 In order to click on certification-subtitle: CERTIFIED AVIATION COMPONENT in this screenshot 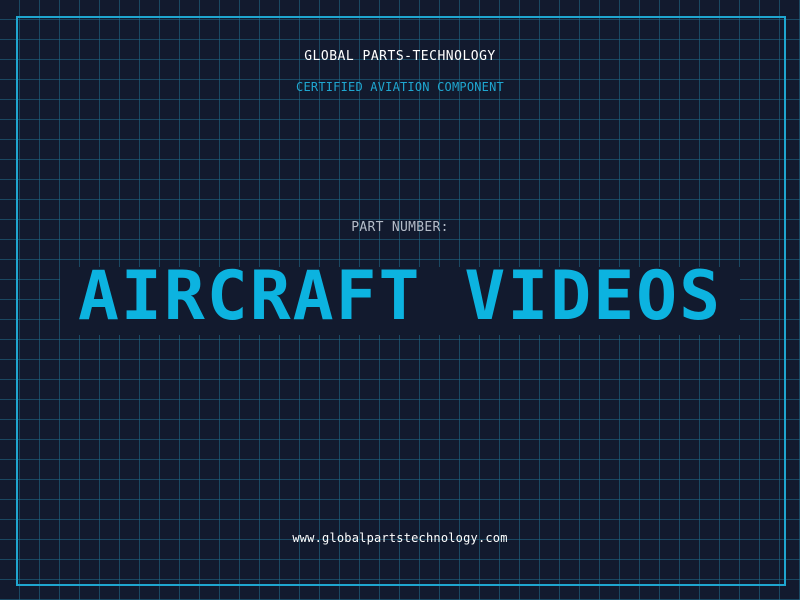, I will do `click(400, 87)`.